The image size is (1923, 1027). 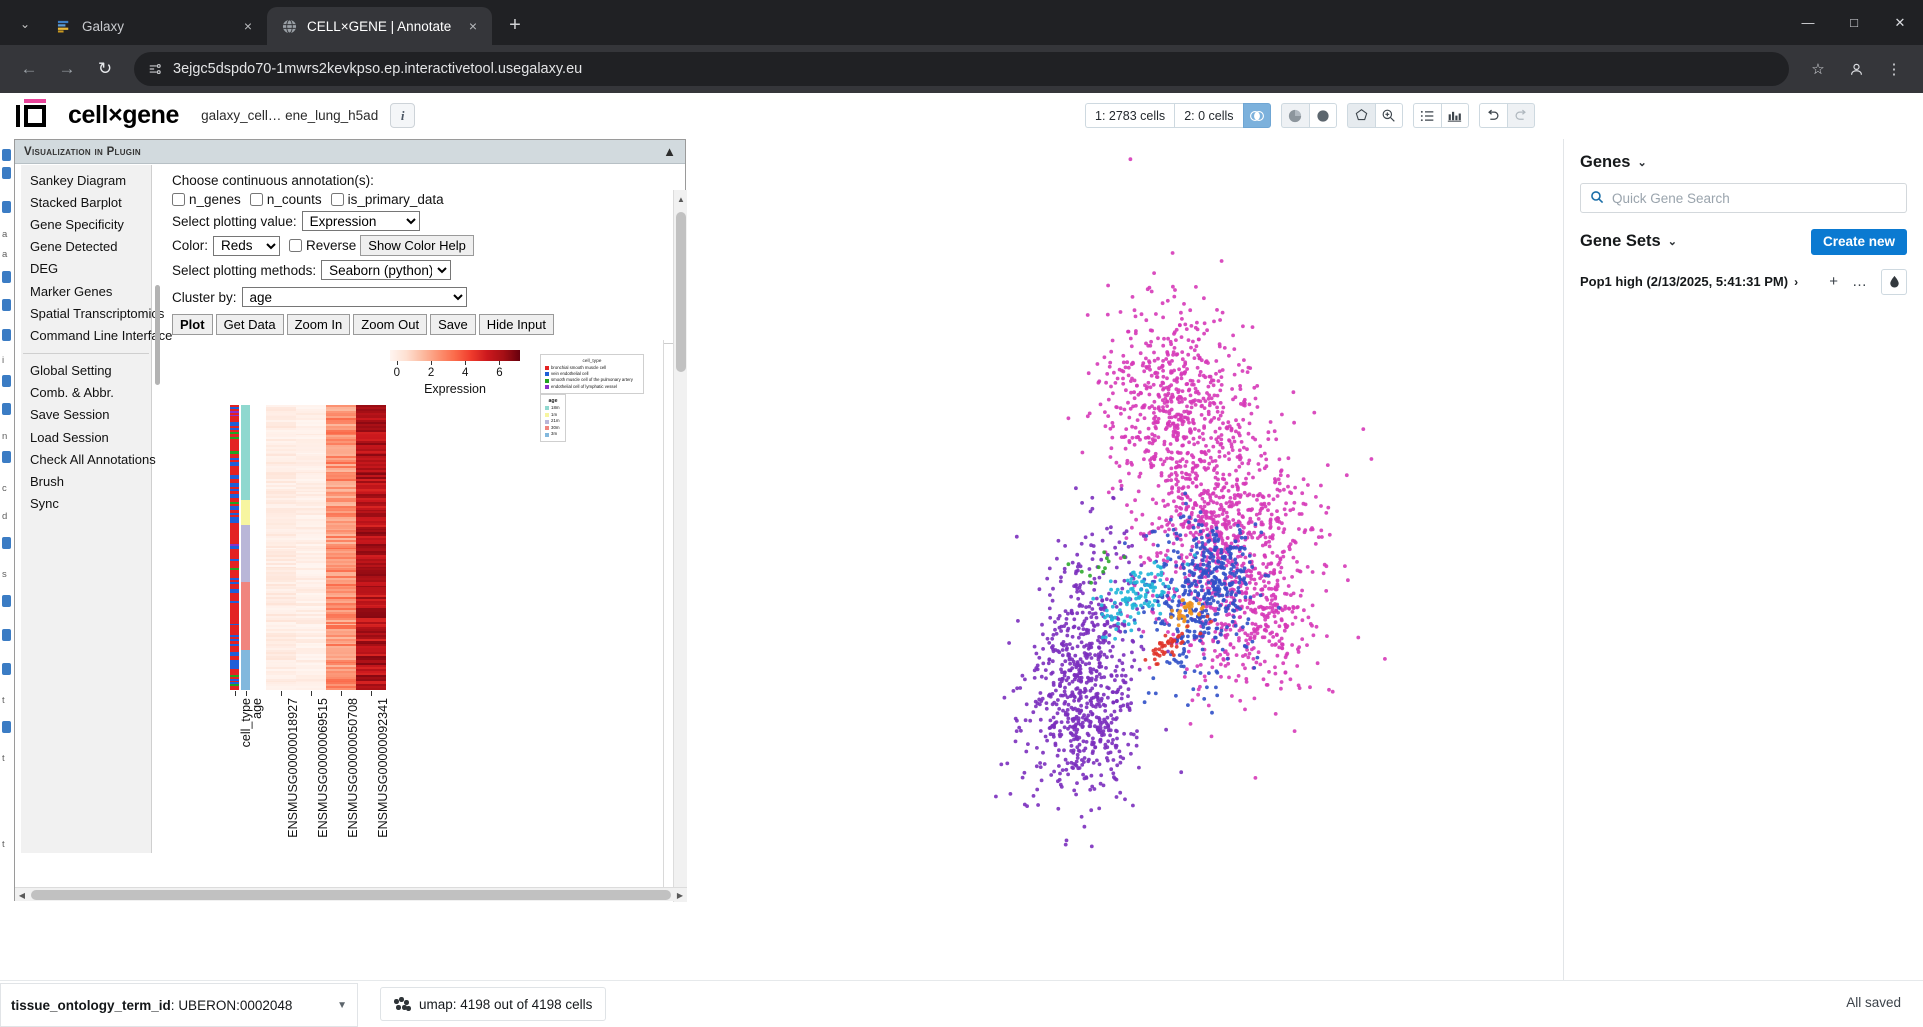 I want to click on back-icon: ←, so click(x=29, y=69).